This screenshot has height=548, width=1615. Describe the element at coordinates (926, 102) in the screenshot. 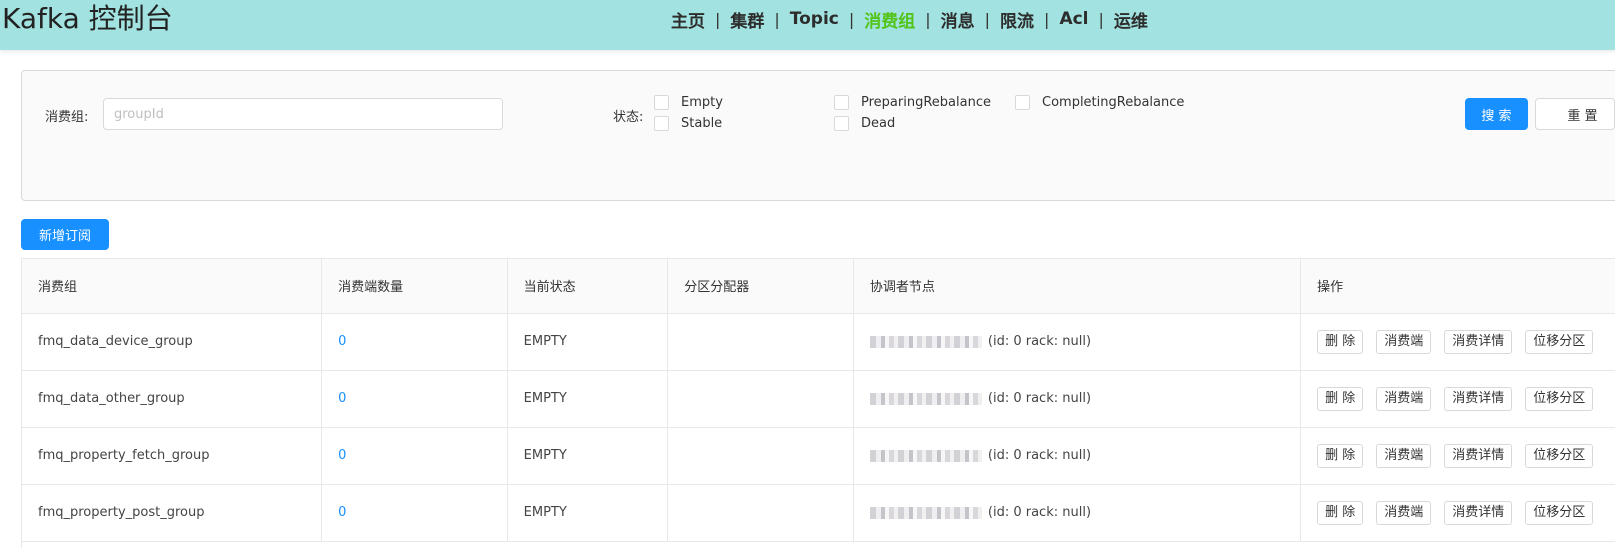

I see `status-option-label: PreparingRebalance` at that location.